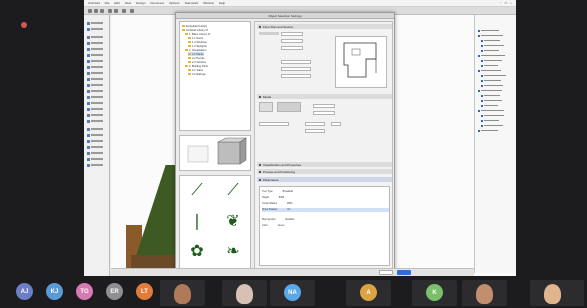  I want to click on participant-avatar: LT, so click(144, 291).